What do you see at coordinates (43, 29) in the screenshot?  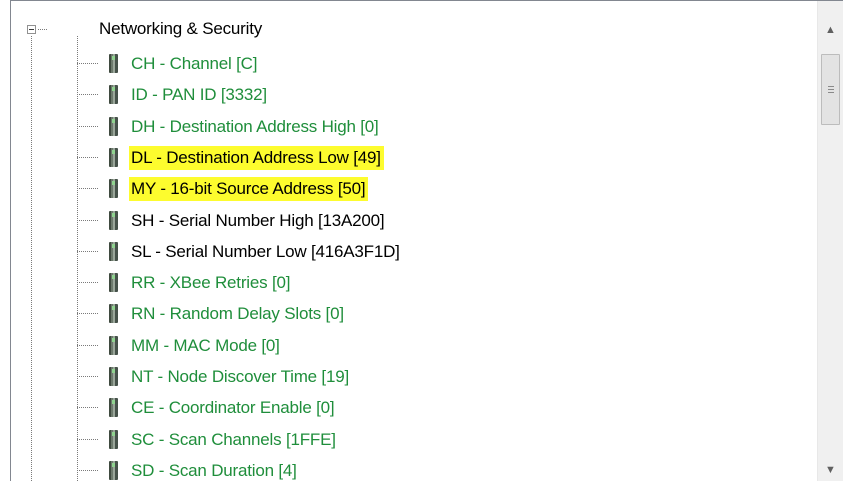 I see `group-connector-line` at bounding box center [43, 29].